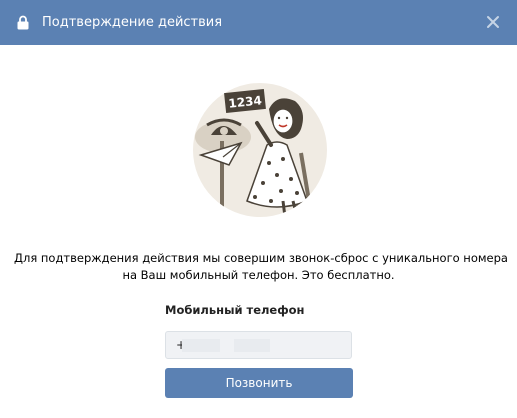 This screenshot has width=517, height=418. Describe the element at coordinates (493, 22) in the screenshot. I see `close-icon` at that location.